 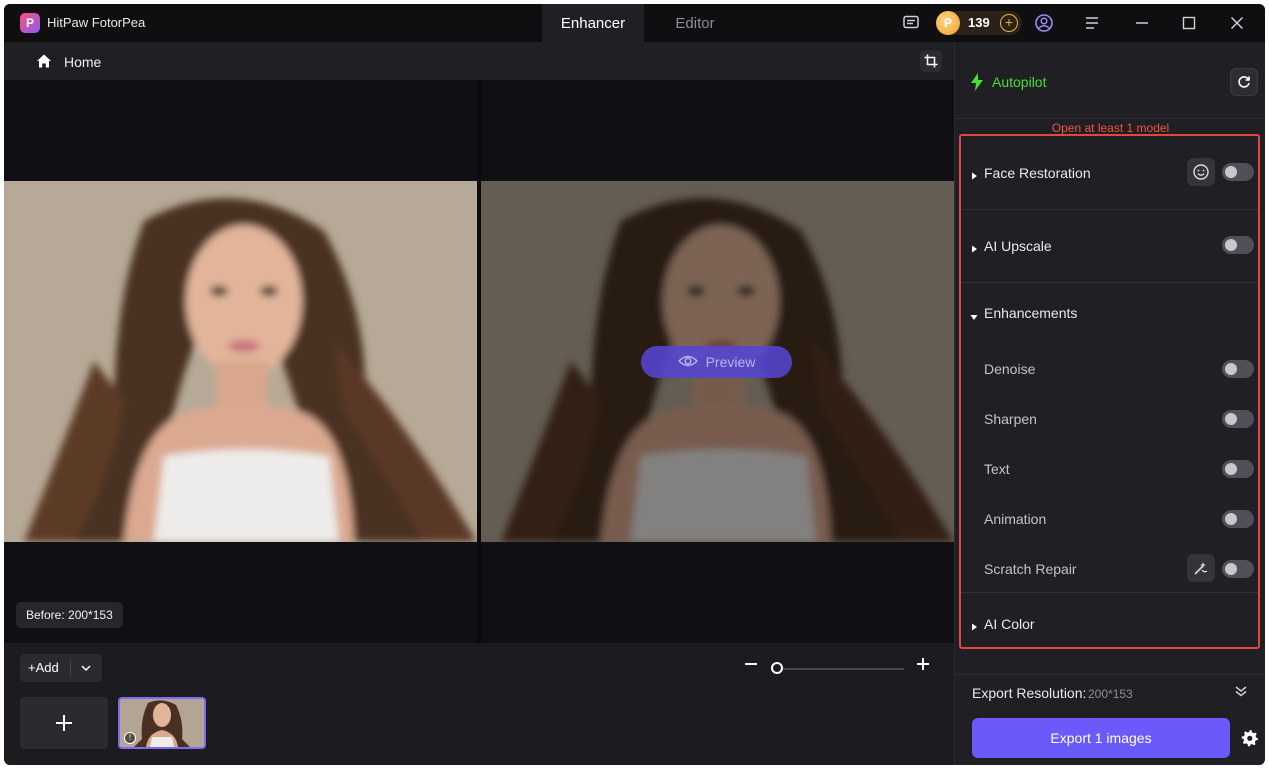 I want to click on gear-icon, so click(x=1250, y=738).